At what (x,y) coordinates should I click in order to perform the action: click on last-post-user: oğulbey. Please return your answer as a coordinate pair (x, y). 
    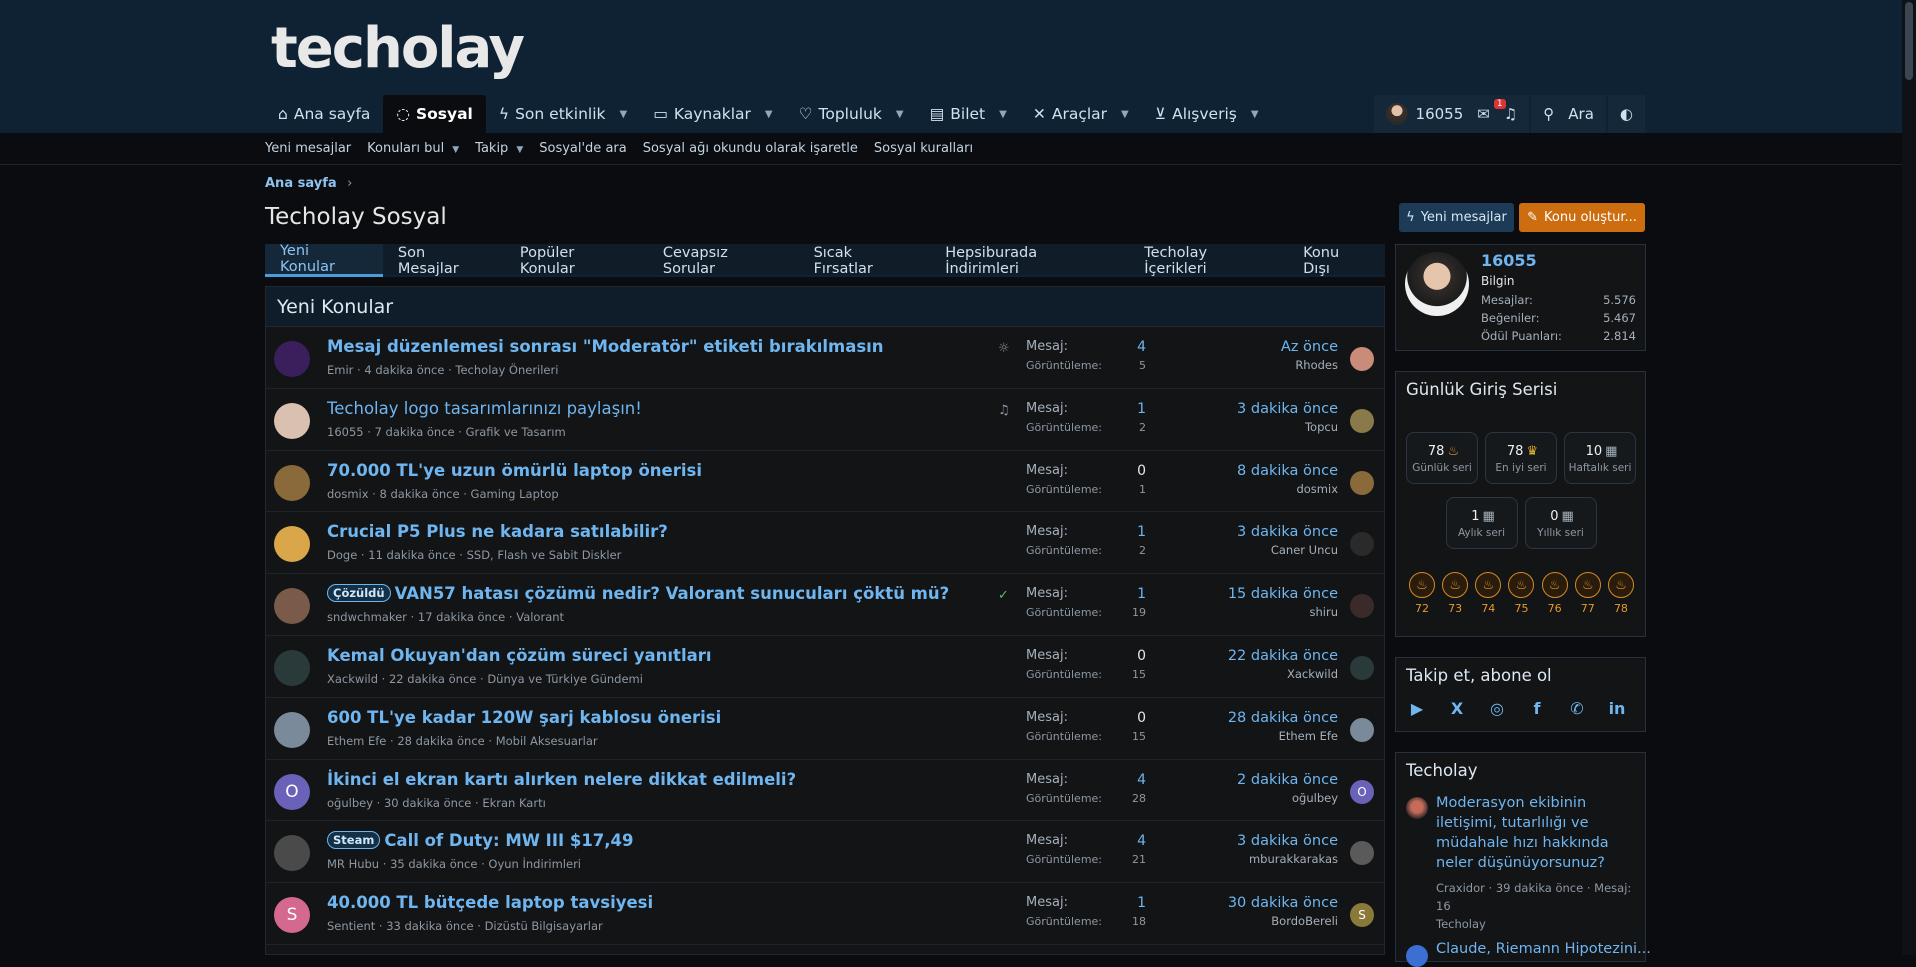
    Looking at the image, I should click on (1287, 798).